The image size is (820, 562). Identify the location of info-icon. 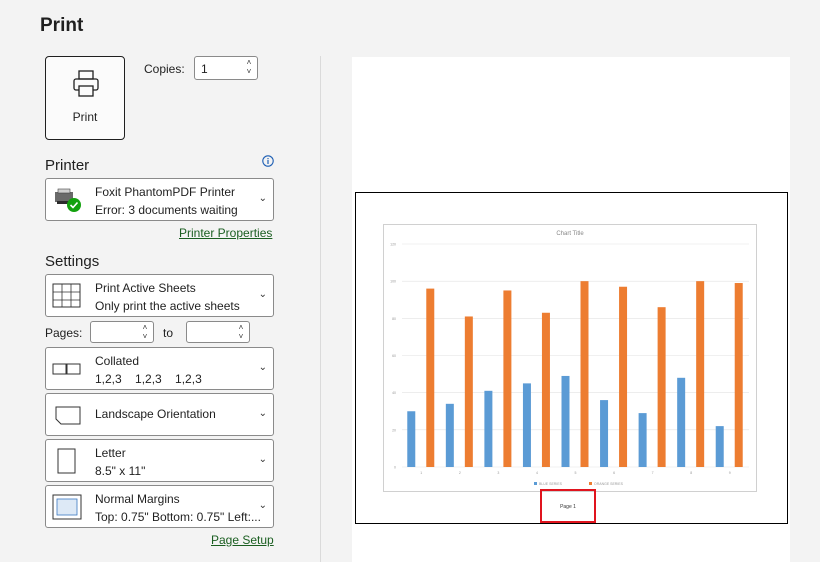
(268, 161).